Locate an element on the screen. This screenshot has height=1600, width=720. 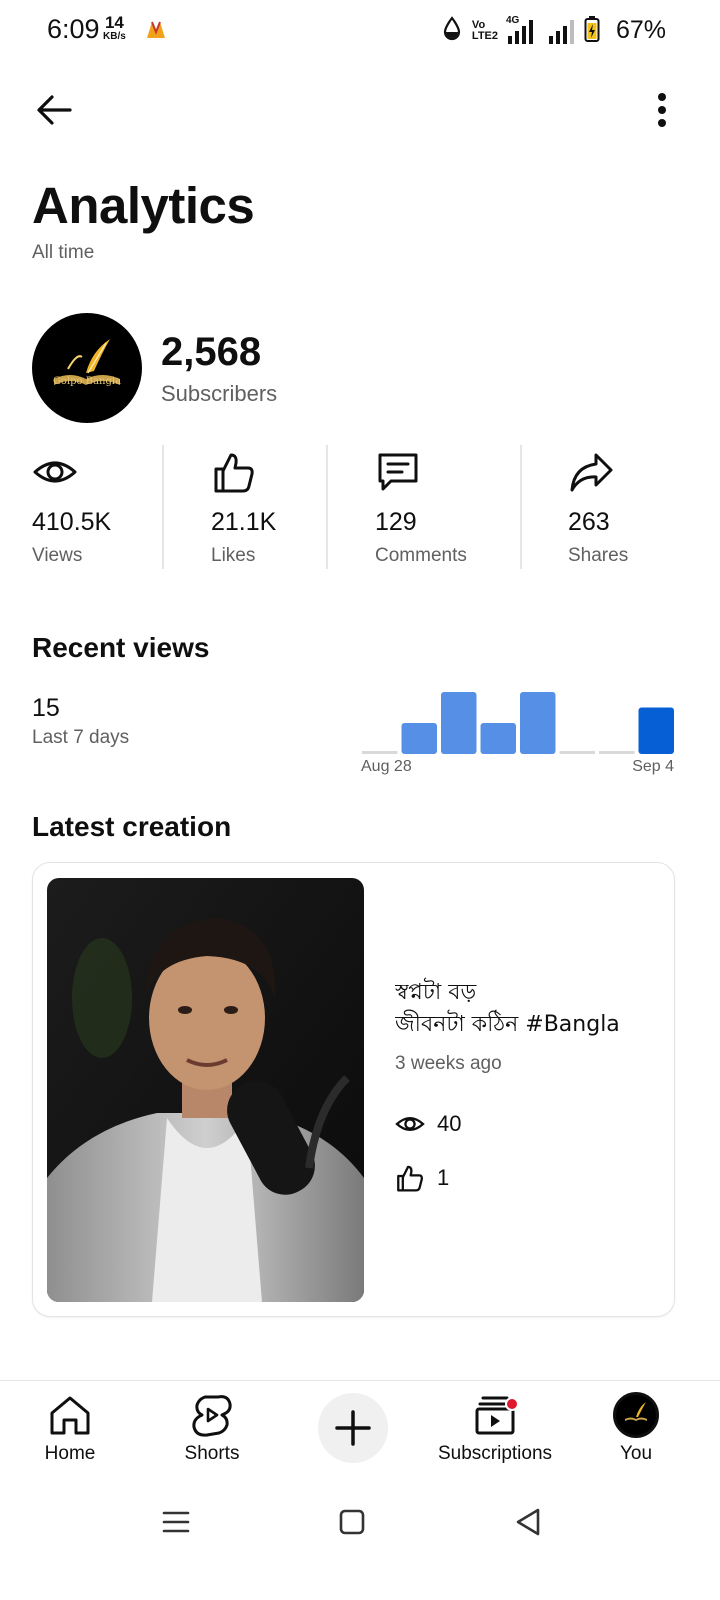
back-system-button is located at coordinates (528, 1522).